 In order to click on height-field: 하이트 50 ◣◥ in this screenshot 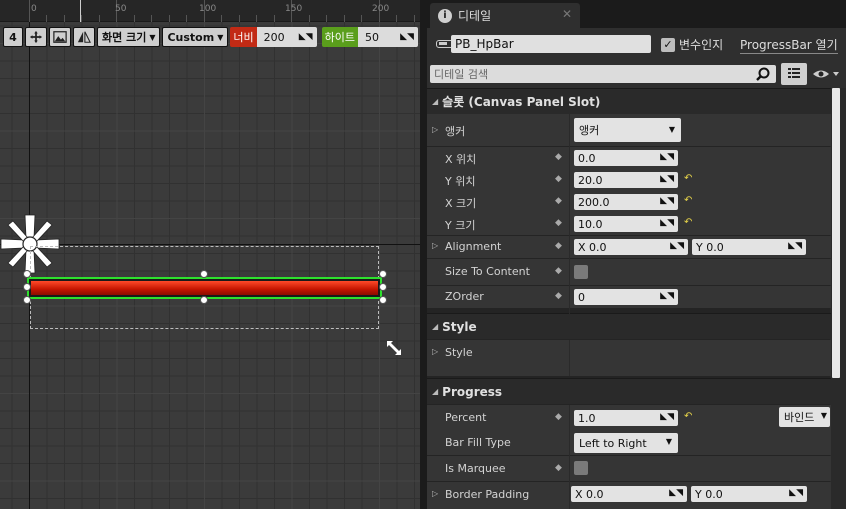, I will do `click(369, 37)`.